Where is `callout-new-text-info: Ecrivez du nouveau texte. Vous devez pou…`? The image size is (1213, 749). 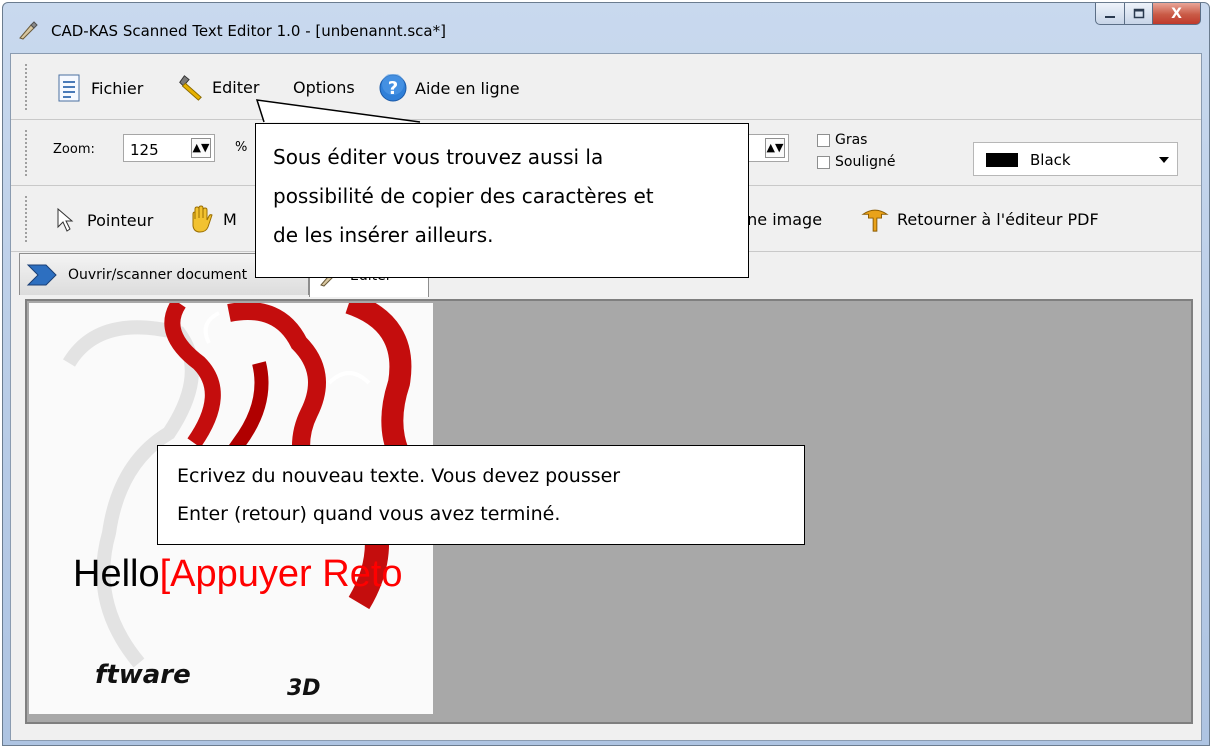
callout-new-text-info: Ecrivez du nouveau texte. Vous devez pou… is located at coordinates (481, 495).